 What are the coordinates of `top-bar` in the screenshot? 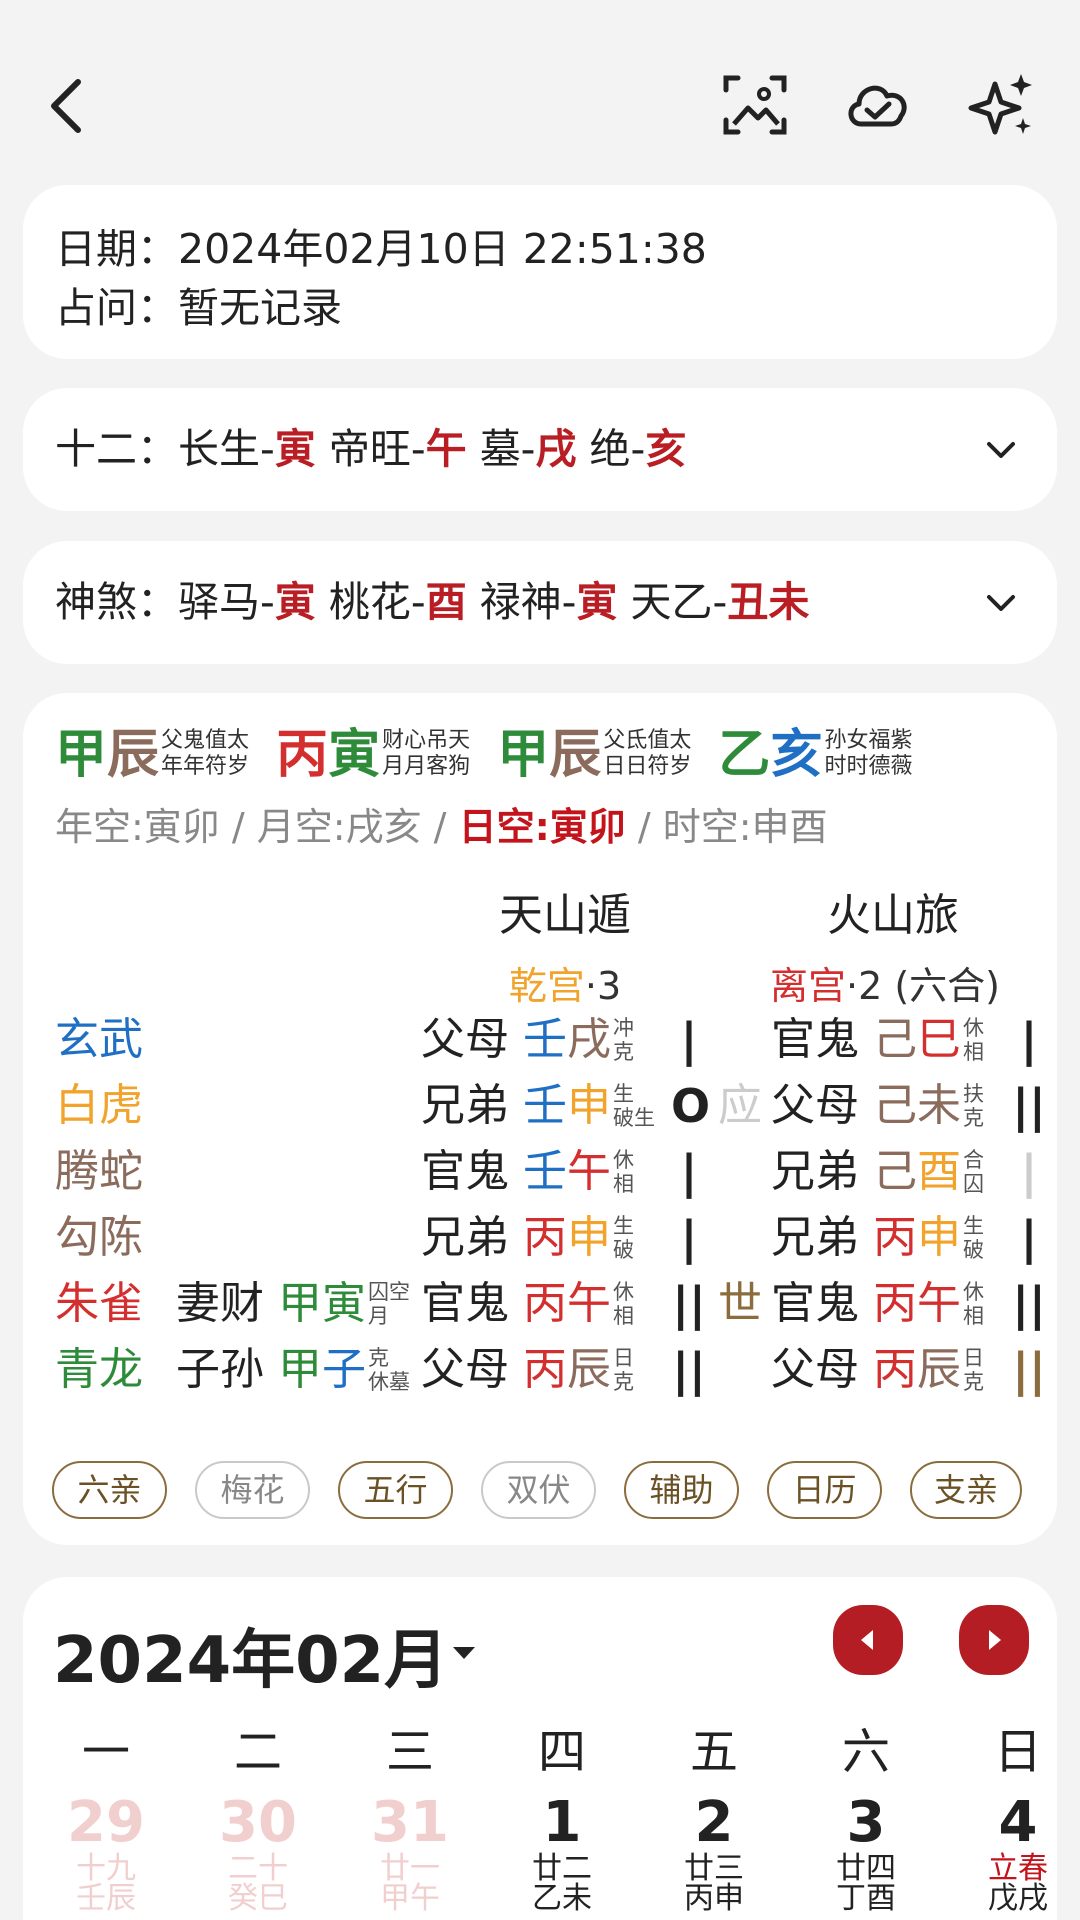 It's located at (540, 92).